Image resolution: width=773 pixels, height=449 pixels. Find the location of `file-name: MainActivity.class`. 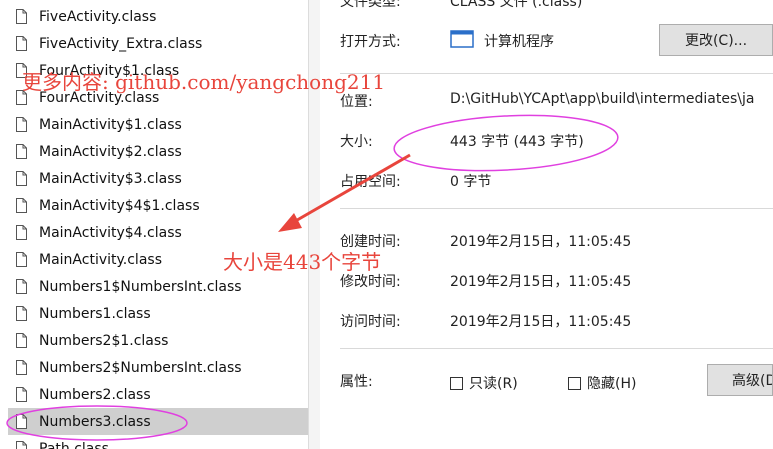

file-name: MainActivity.class is located at coordinates (100, 259).